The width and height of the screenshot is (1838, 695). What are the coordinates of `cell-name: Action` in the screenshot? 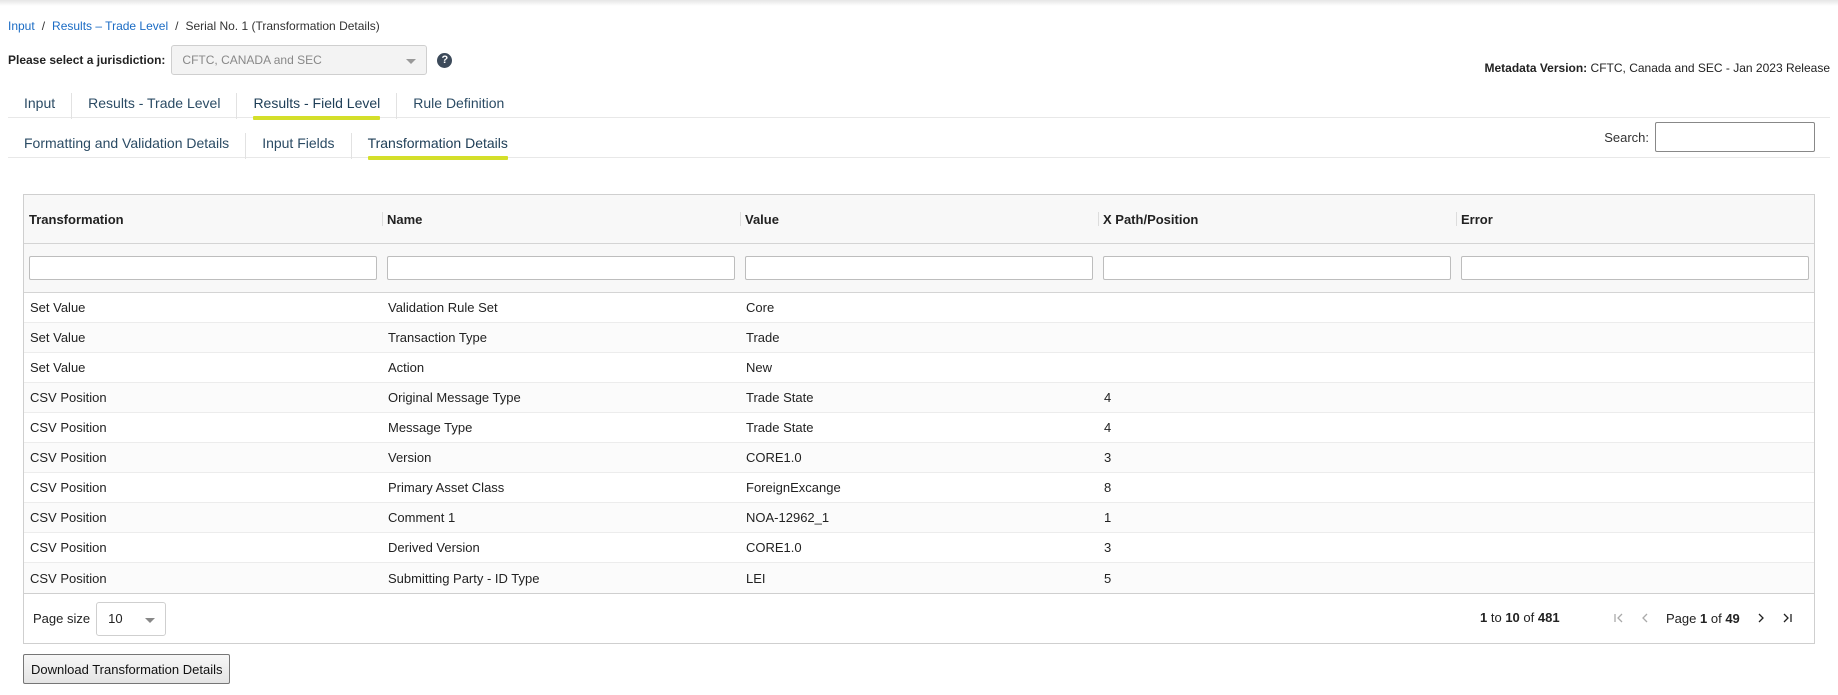 It's located at (406, 367).